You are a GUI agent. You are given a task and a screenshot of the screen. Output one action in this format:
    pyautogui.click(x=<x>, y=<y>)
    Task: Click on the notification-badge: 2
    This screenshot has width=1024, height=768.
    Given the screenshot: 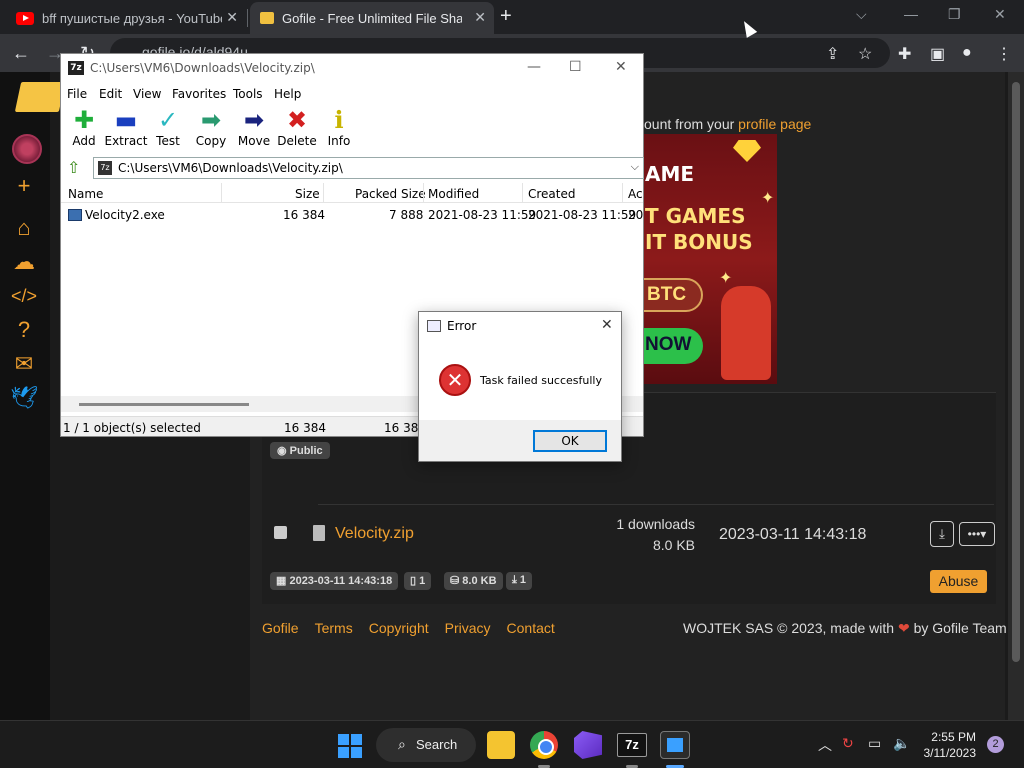 What is the action you would take?
    pyautogui.click(x=995, y=744)
    